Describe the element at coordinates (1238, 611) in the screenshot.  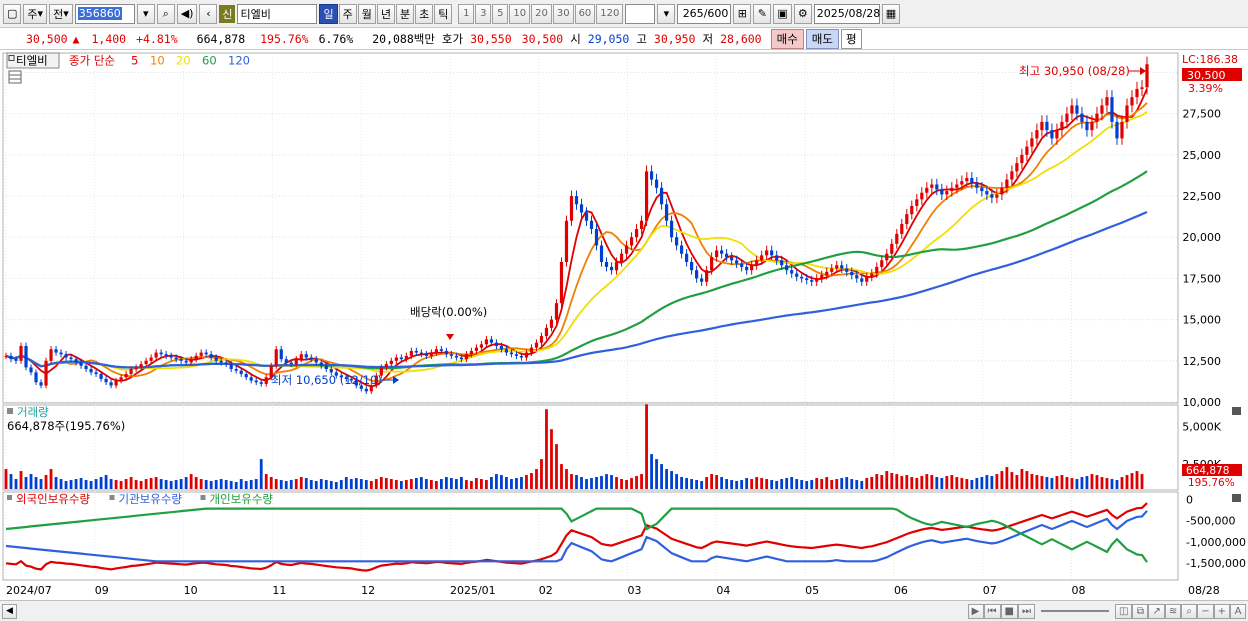
I see `text-tool-icon: A` at that location.